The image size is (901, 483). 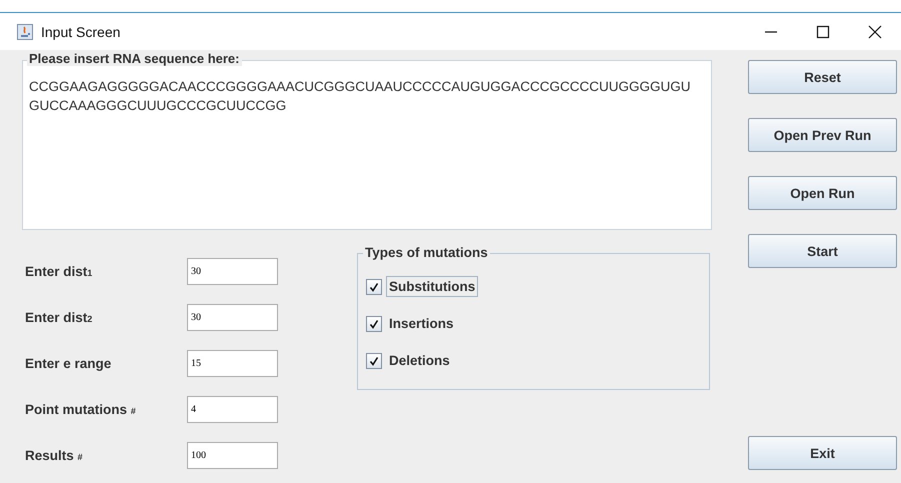 What do you see at coordinates (822, 135) in the screenshot?
I see `action-button: Open Prev Run` at bounding box center [822, 135].